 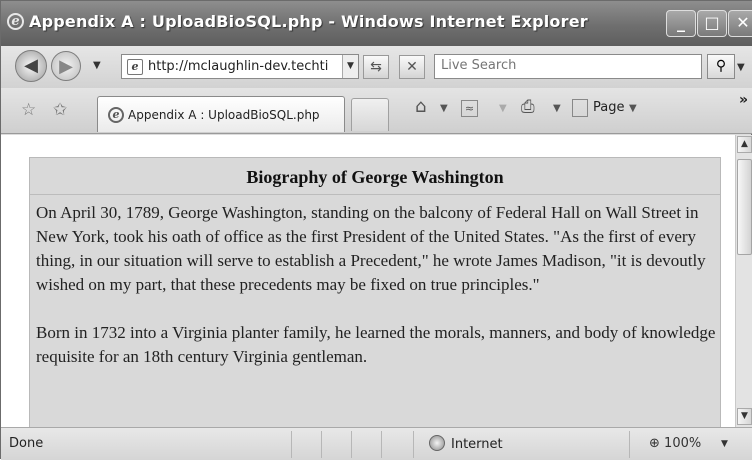 What do you see at coordinates (741, 67) in the screenshot?
I see `search-options-dropdown: ▼` at bounding box center [741, 67].